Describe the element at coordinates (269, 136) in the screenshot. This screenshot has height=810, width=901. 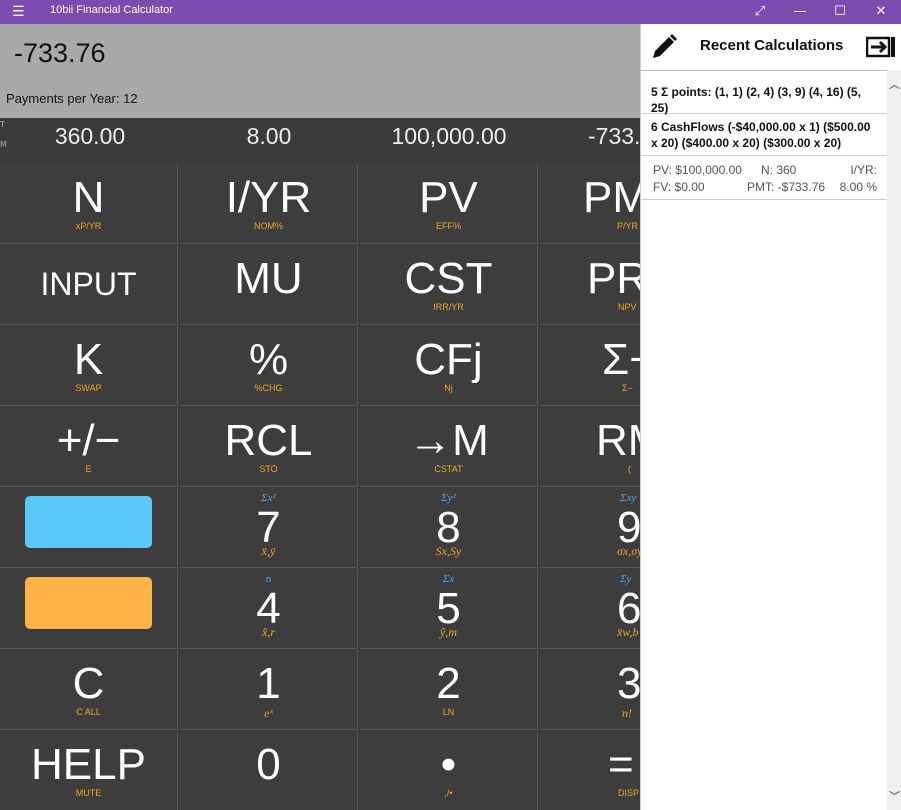
I see `register-iyr: 8.00` at that location.